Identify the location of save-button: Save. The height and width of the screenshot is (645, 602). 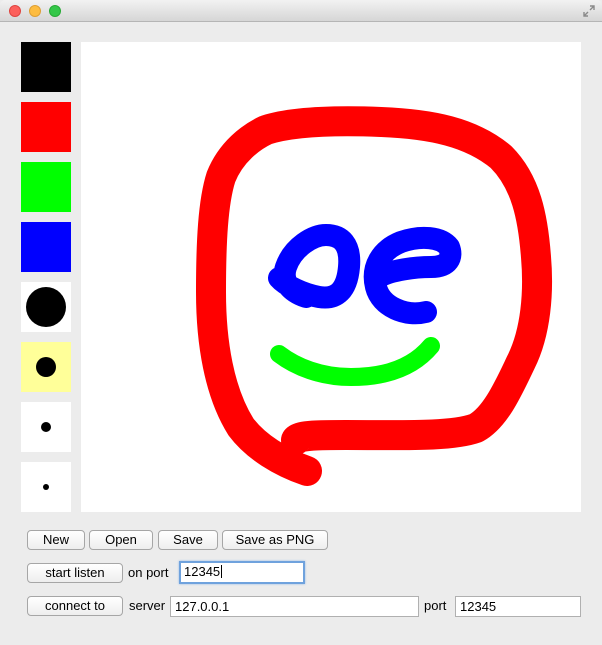
(188, 540).